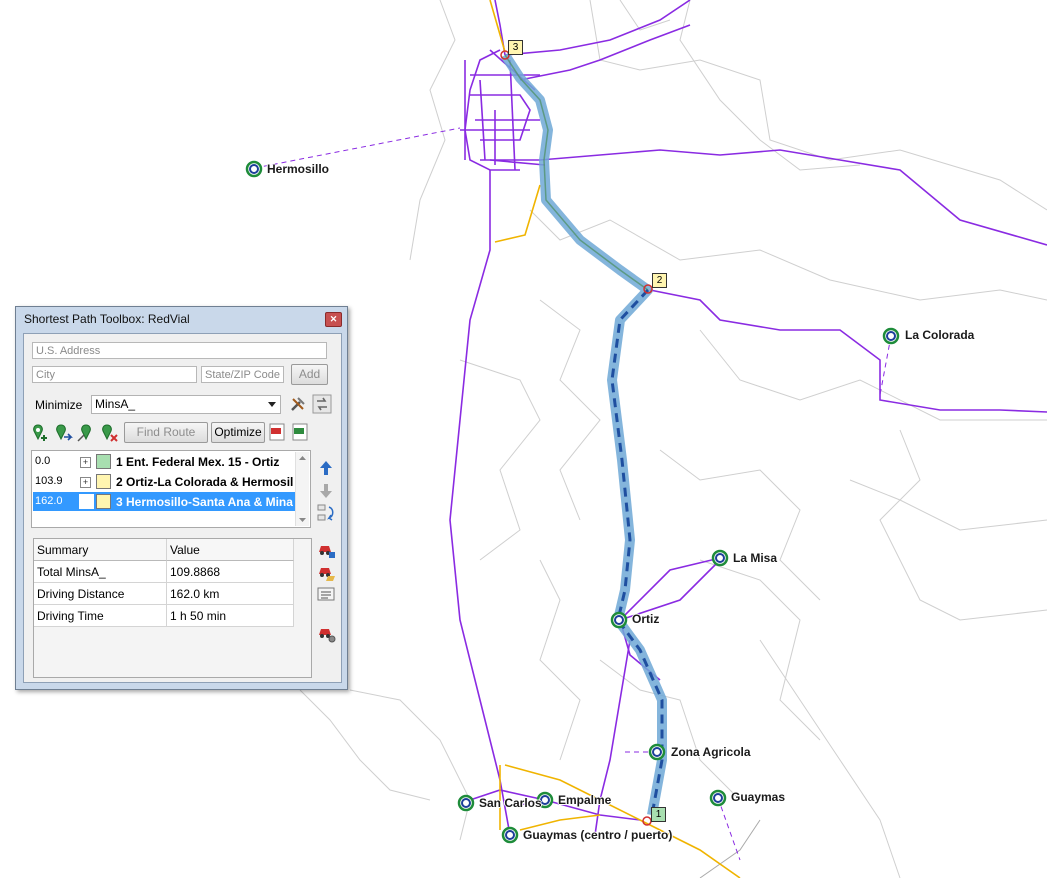  What do you see at coordinates (100, 594) in the screenshot?
I see `summary-label: Driving Distance` at bounding box center [100, 594].